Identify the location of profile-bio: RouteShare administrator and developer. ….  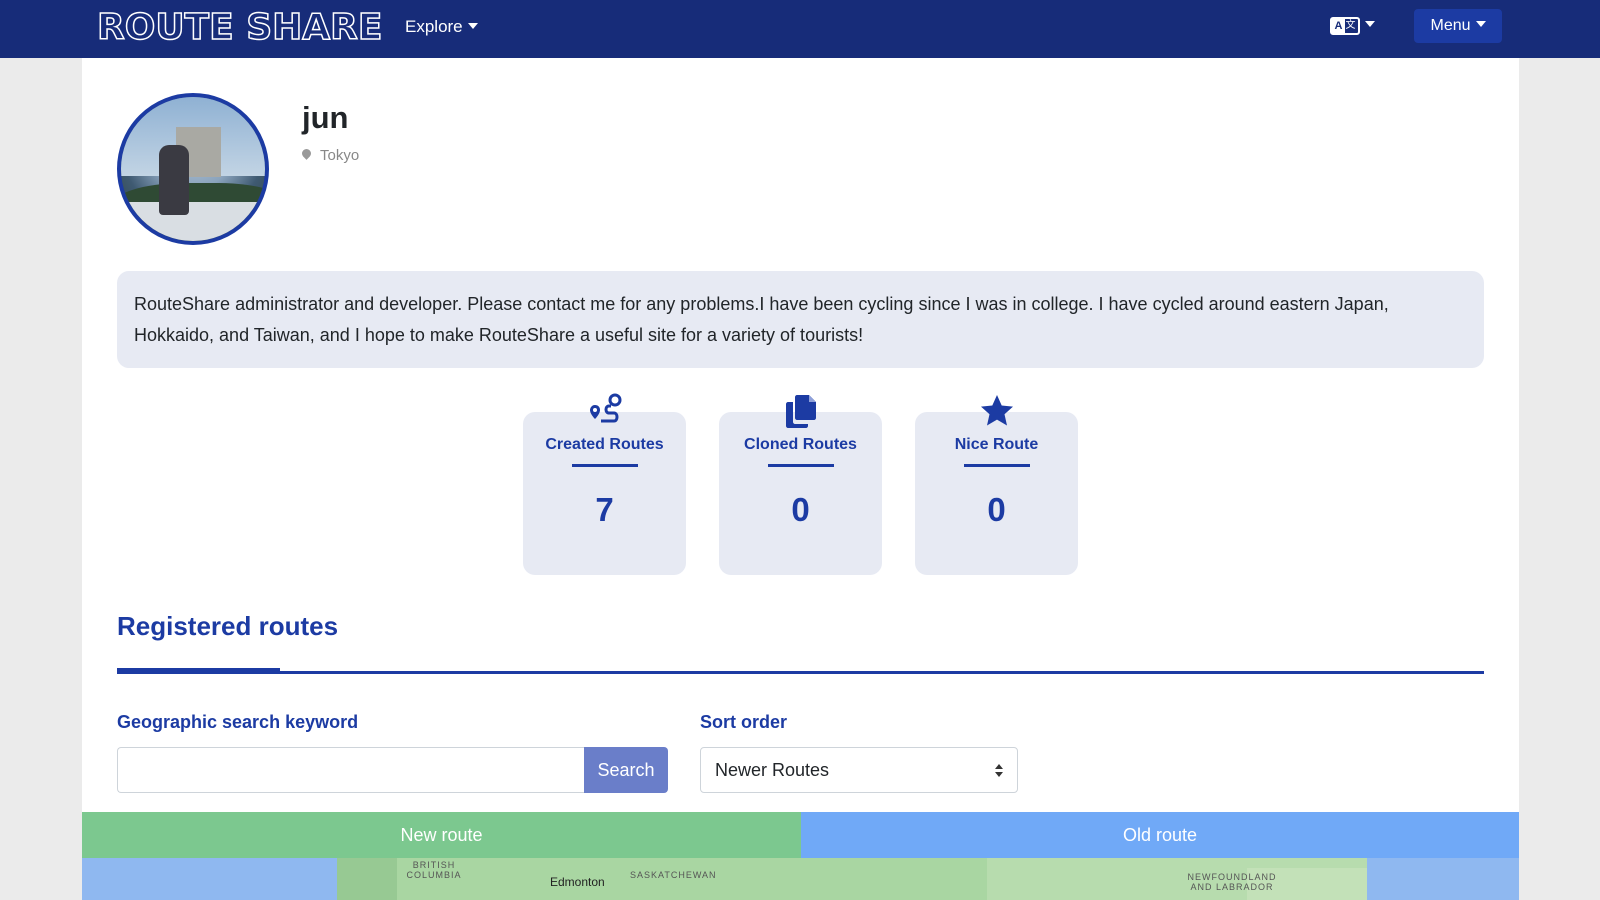
(800, 319).